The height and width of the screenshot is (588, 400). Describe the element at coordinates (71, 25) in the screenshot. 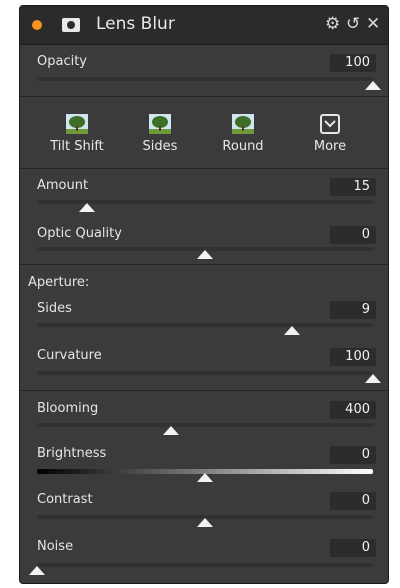

I see `mask-icon` at that location.